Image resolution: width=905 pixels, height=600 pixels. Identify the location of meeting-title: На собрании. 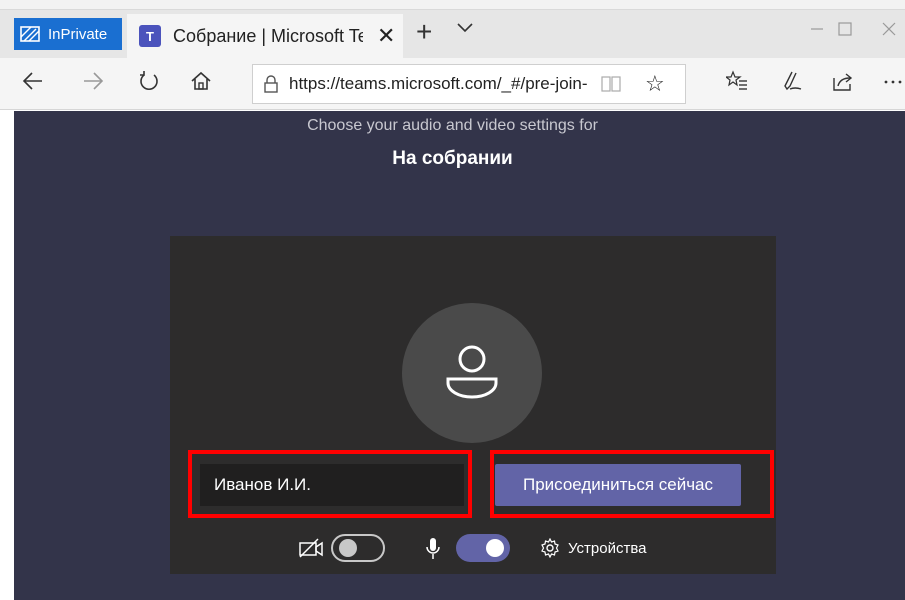
(452, 158).